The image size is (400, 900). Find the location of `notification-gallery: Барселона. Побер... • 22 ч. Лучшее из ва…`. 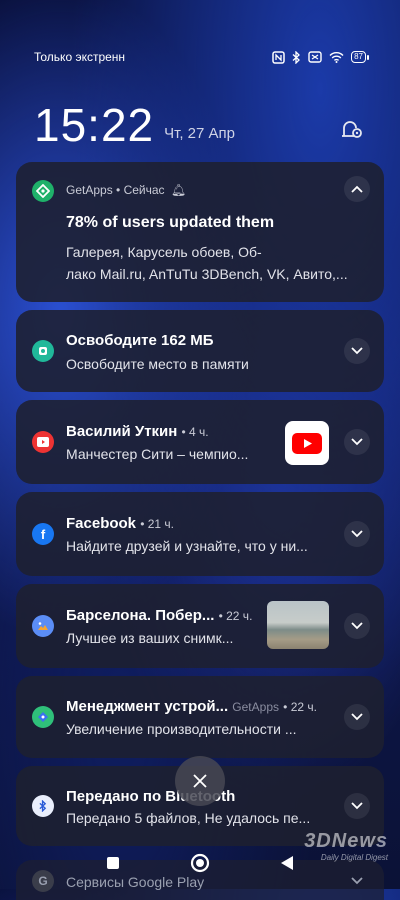

notification-gallery: Барселона. Побер... • 22 ч. Лучшее из ва… is located at coordinates (200, 626).